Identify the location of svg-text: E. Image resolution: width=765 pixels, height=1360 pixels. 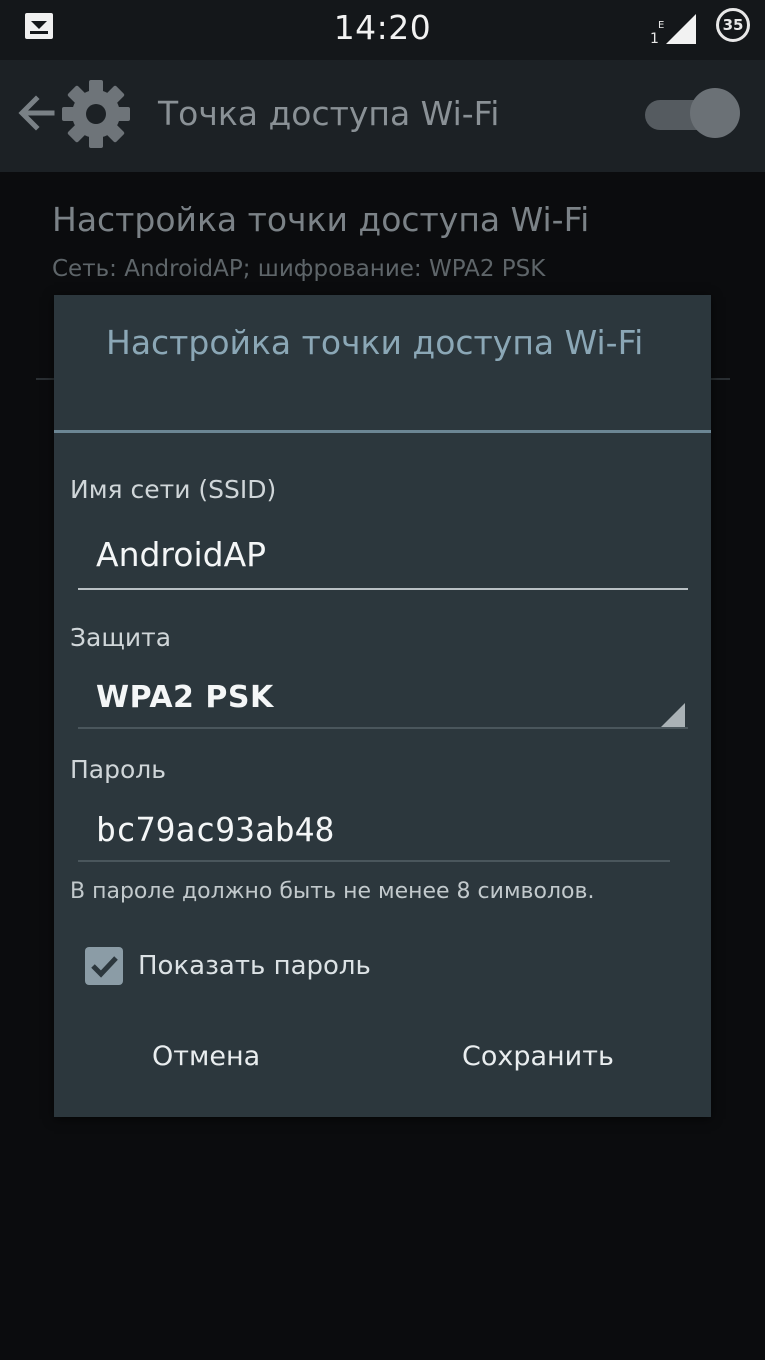
(661, 25).